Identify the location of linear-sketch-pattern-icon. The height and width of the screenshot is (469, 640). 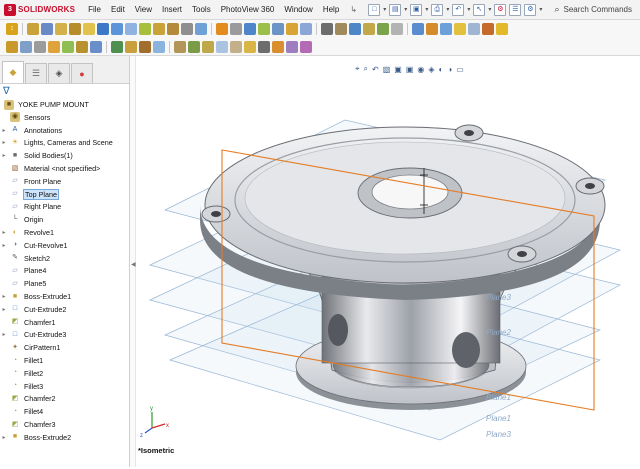
(82, 46).